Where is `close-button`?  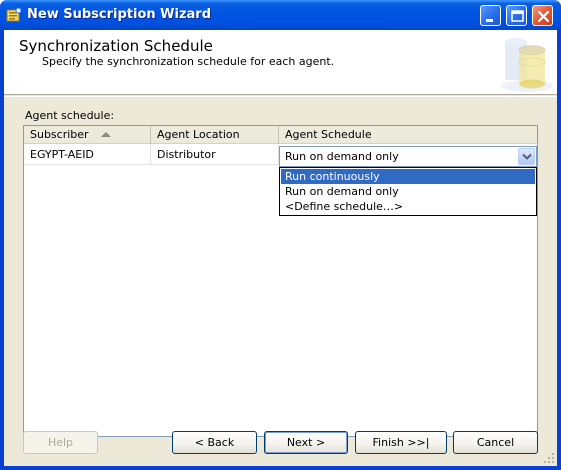 close-button is located at coordinates (542, 15).